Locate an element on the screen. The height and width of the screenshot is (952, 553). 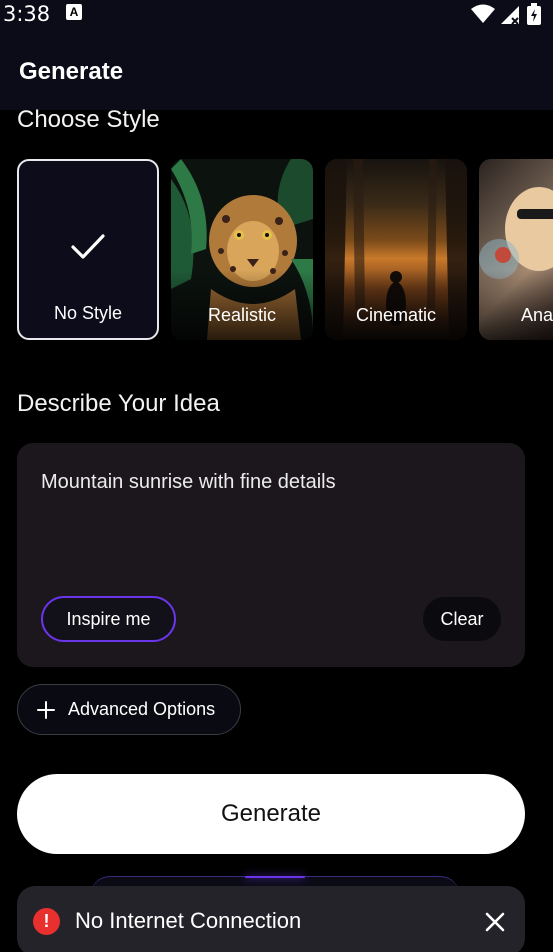
style-card-label: Ana is located at coordinates (537, 315).